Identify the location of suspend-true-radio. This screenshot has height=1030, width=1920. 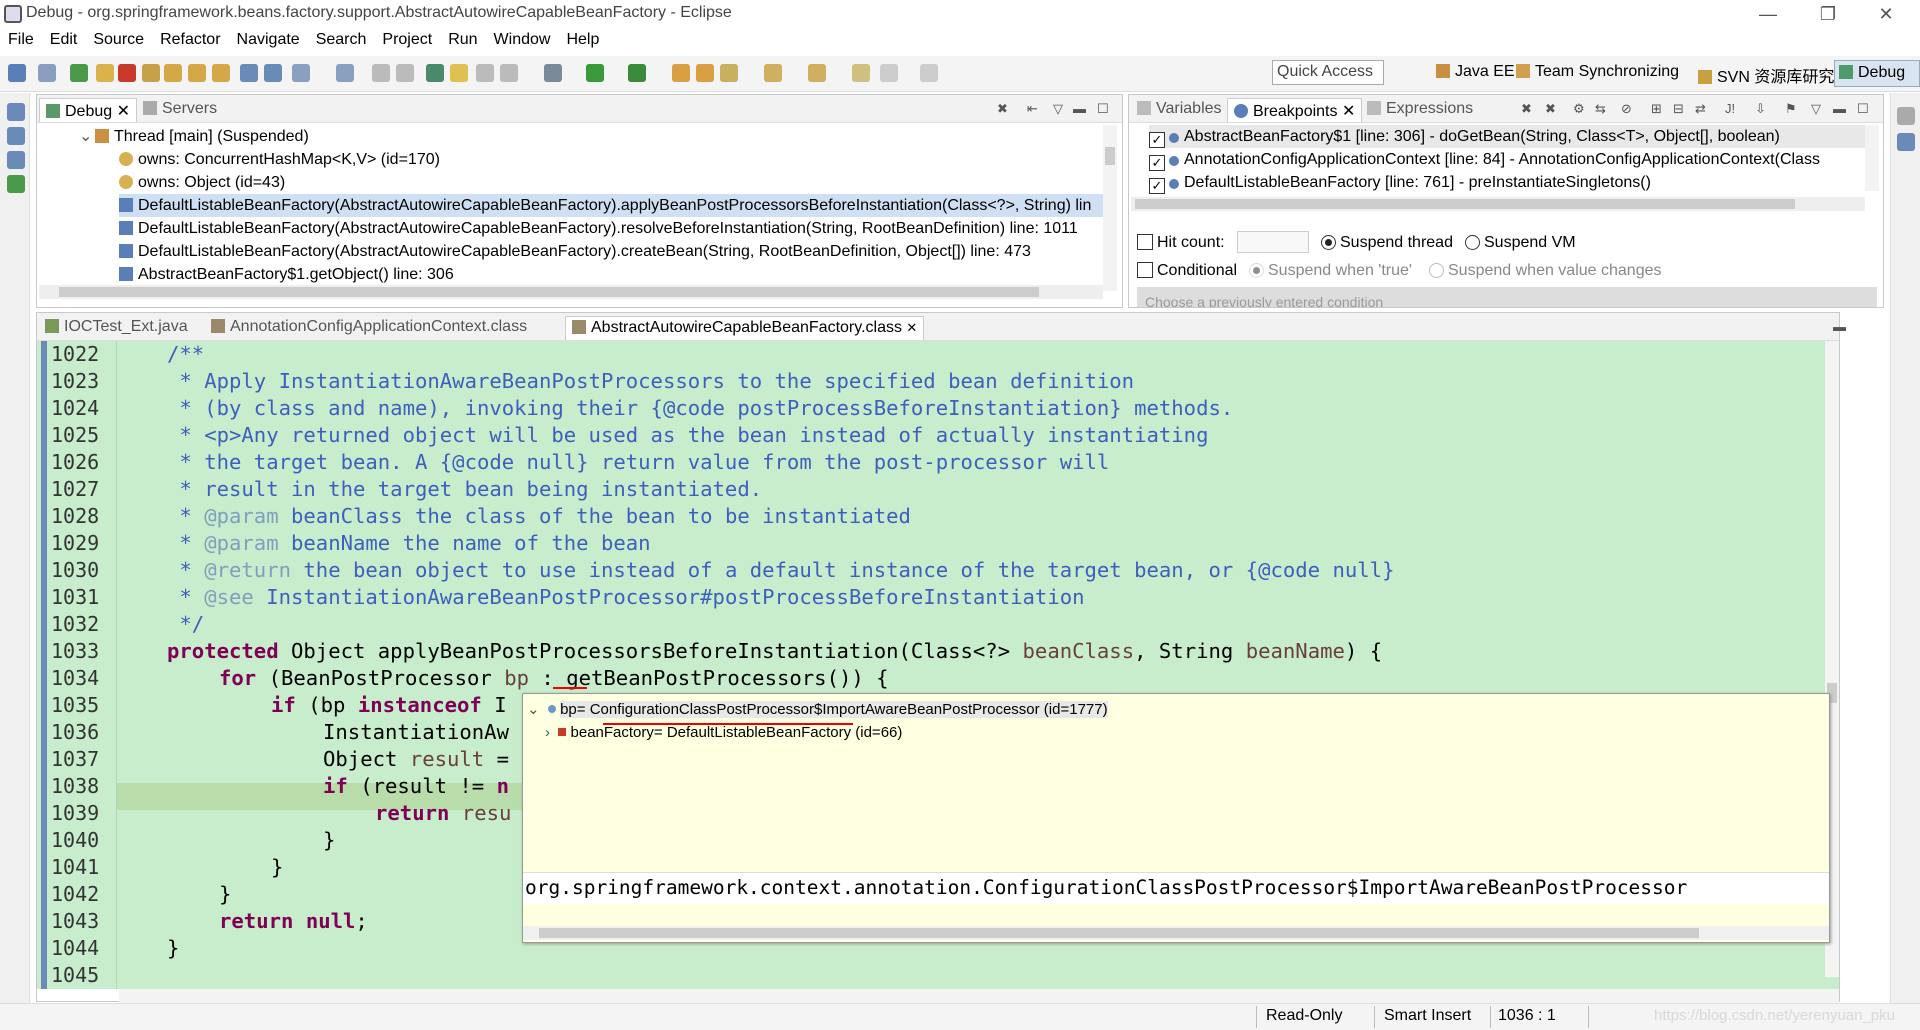
(1256, 270).